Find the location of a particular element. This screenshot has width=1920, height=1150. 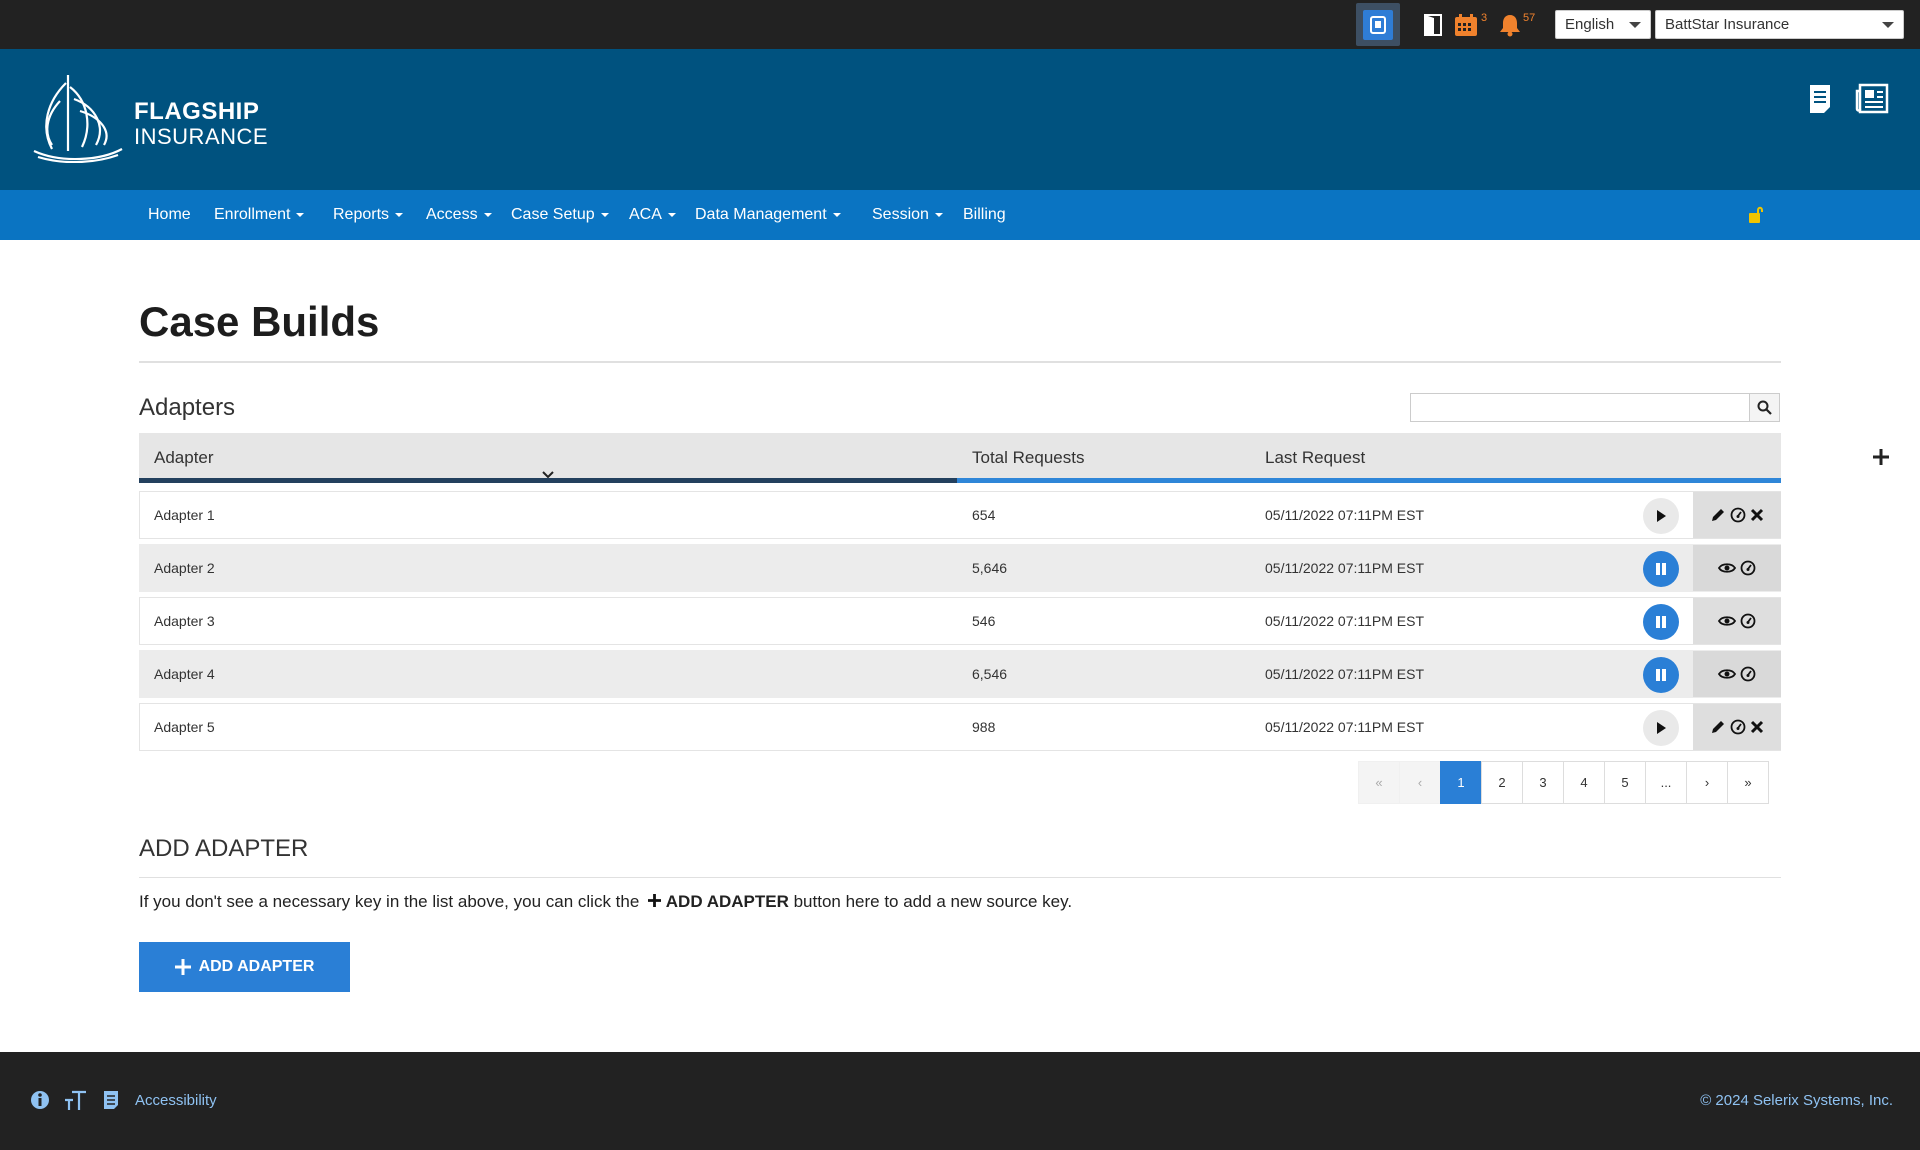

adapter-name: Adapter 4 is located at coordinates (184, 674).